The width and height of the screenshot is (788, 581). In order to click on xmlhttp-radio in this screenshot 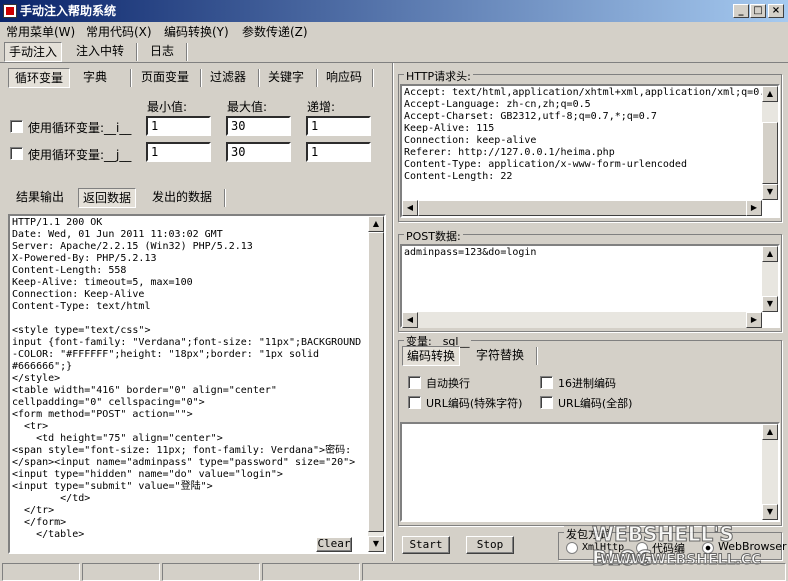, I will do `click(572, 548)`.